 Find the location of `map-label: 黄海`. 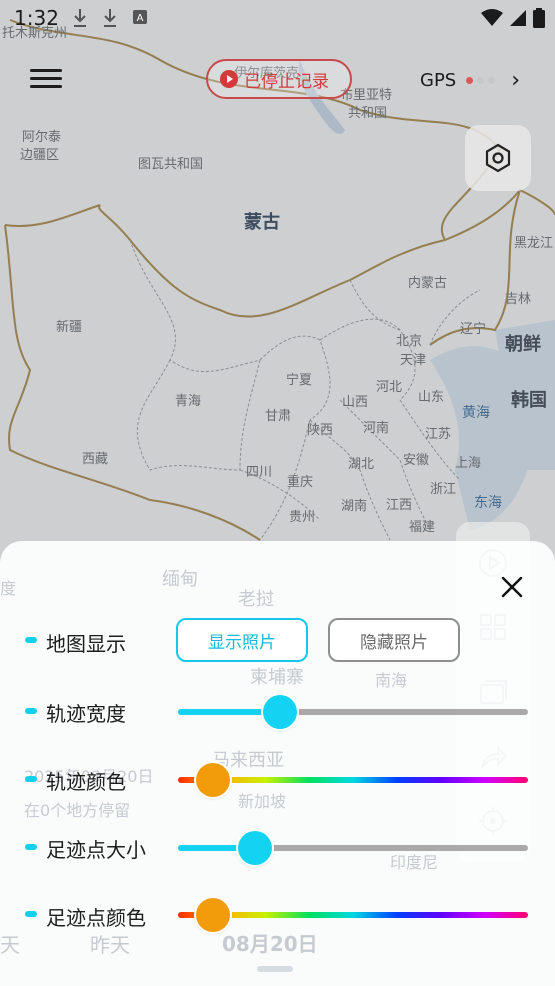

map-label: 黄海 is located at coordinates (476, 413).